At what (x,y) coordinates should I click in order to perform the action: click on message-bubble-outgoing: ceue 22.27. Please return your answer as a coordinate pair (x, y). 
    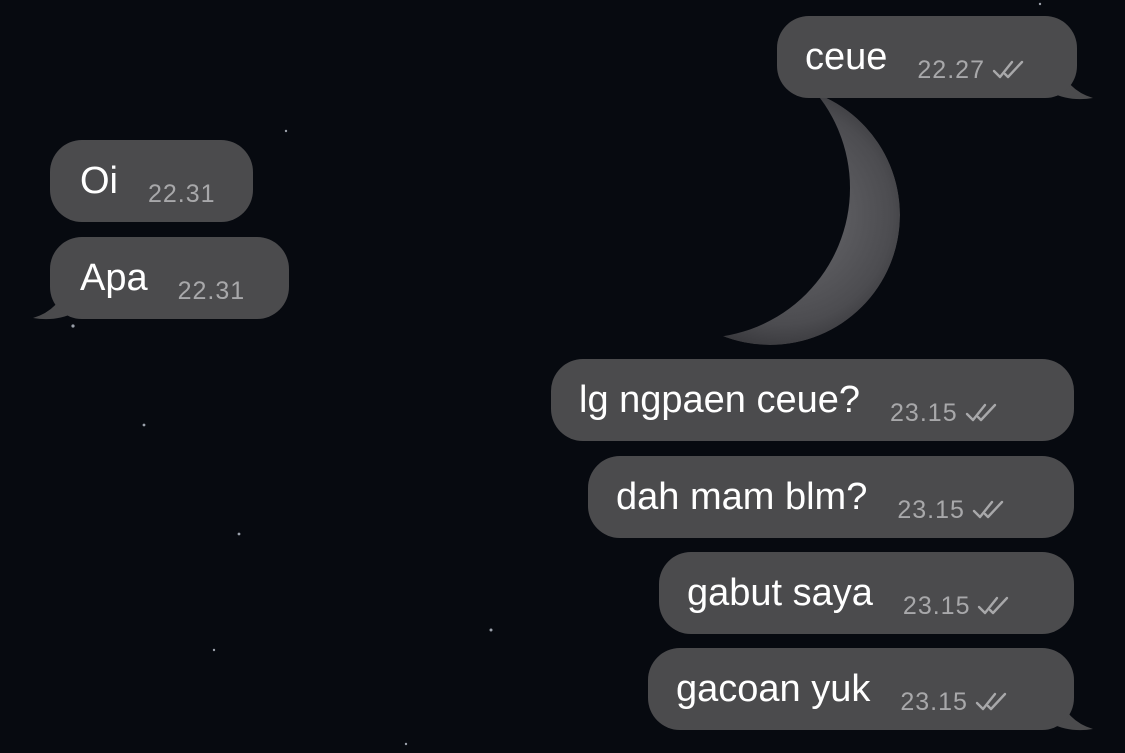
    Looking at the image, I should click on (927, 57).